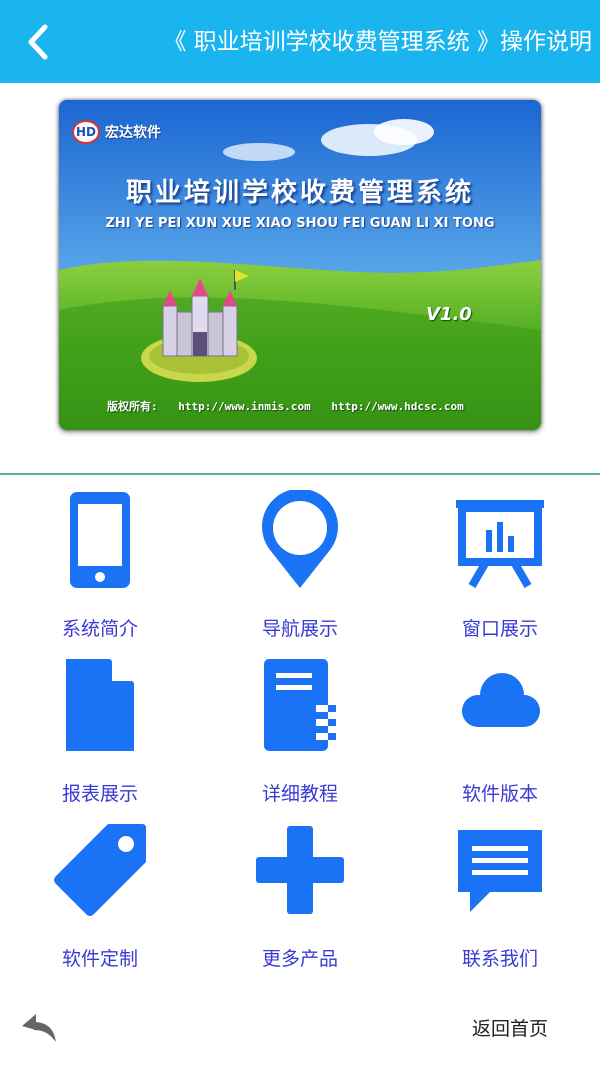 The image size is (600, 1067). I want to click on back-button, so click(38, 42).